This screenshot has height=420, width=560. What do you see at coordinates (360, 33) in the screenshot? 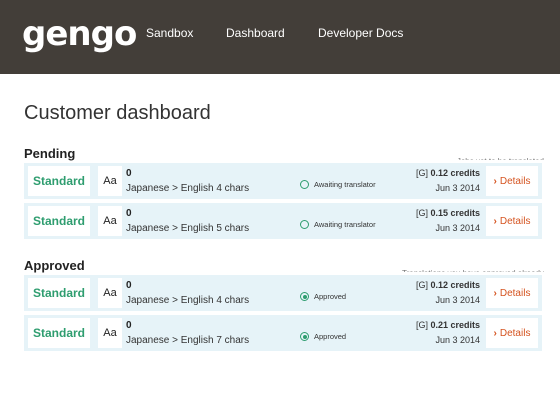
I see `nav-developer-docs: Developer Docs` at bounding box center [360, 33].